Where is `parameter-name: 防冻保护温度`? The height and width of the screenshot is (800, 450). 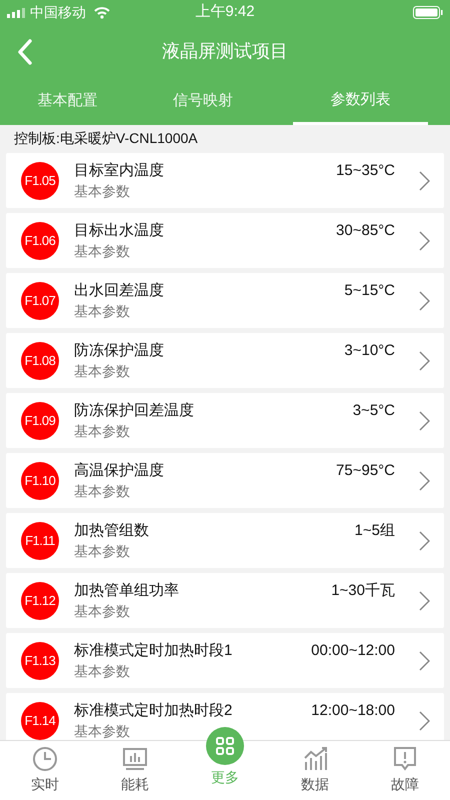
parameter-name: 防冻保护温度 is located at coordinates (119, 350).